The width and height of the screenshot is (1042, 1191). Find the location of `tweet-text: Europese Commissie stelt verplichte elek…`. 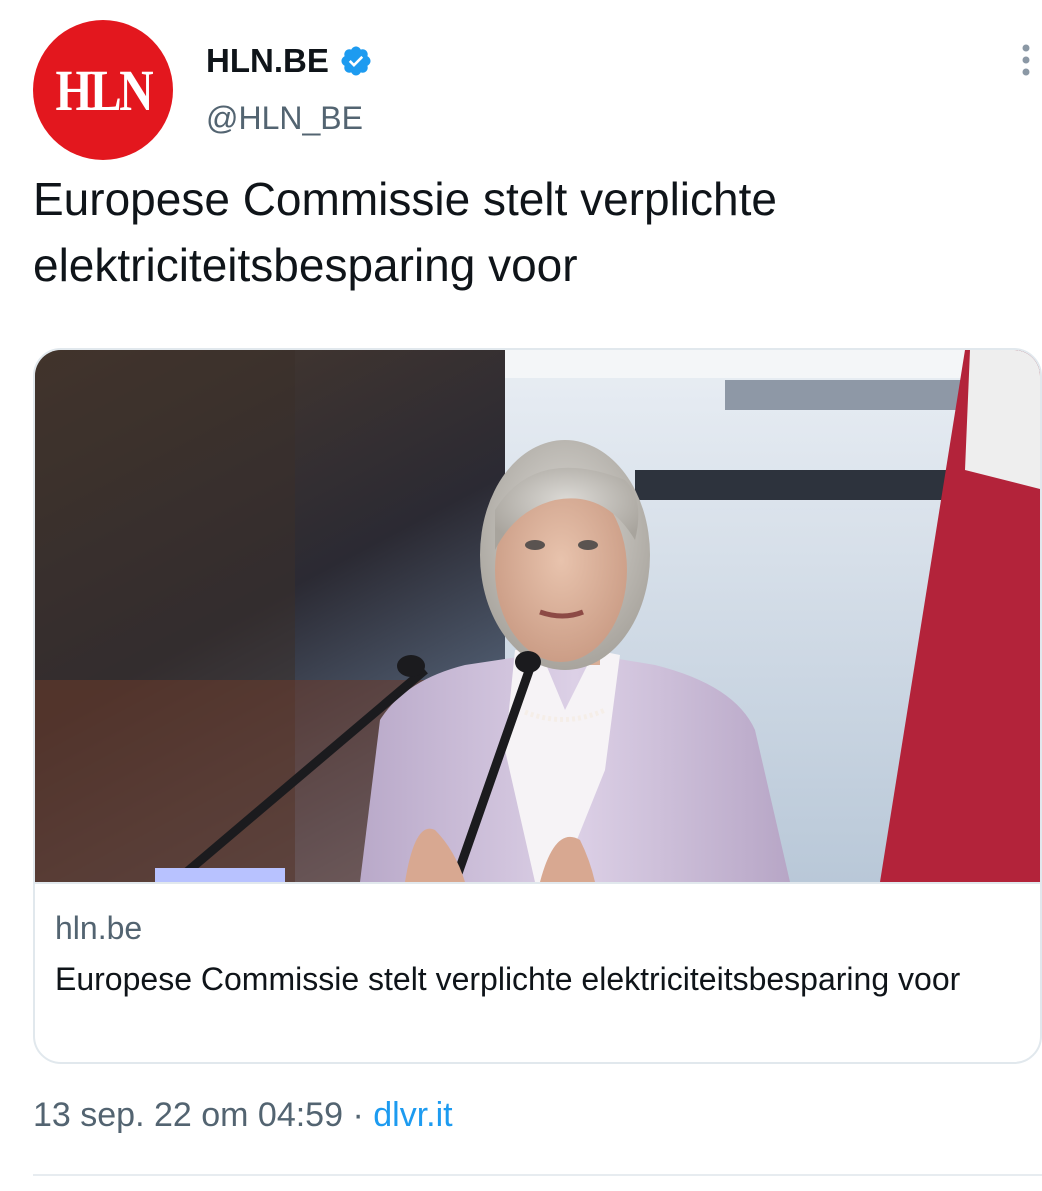

tweet-text: Europese Commissie stelt verplichte elek… is located at coordinates (405, 232).